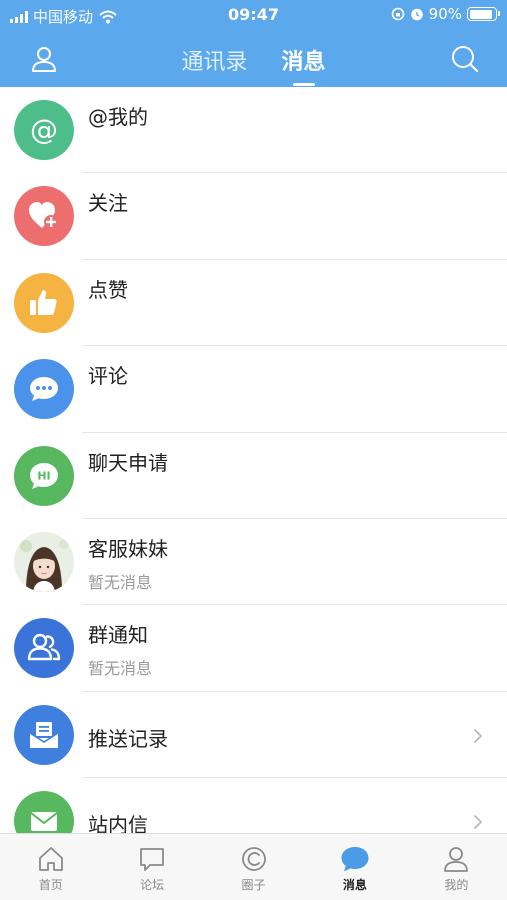 The image size is (507, 900). What do you see at coordinates (456, 885) in the screenshot?
I see `tabbar-label: 我的` at bounding box center [456, 885].